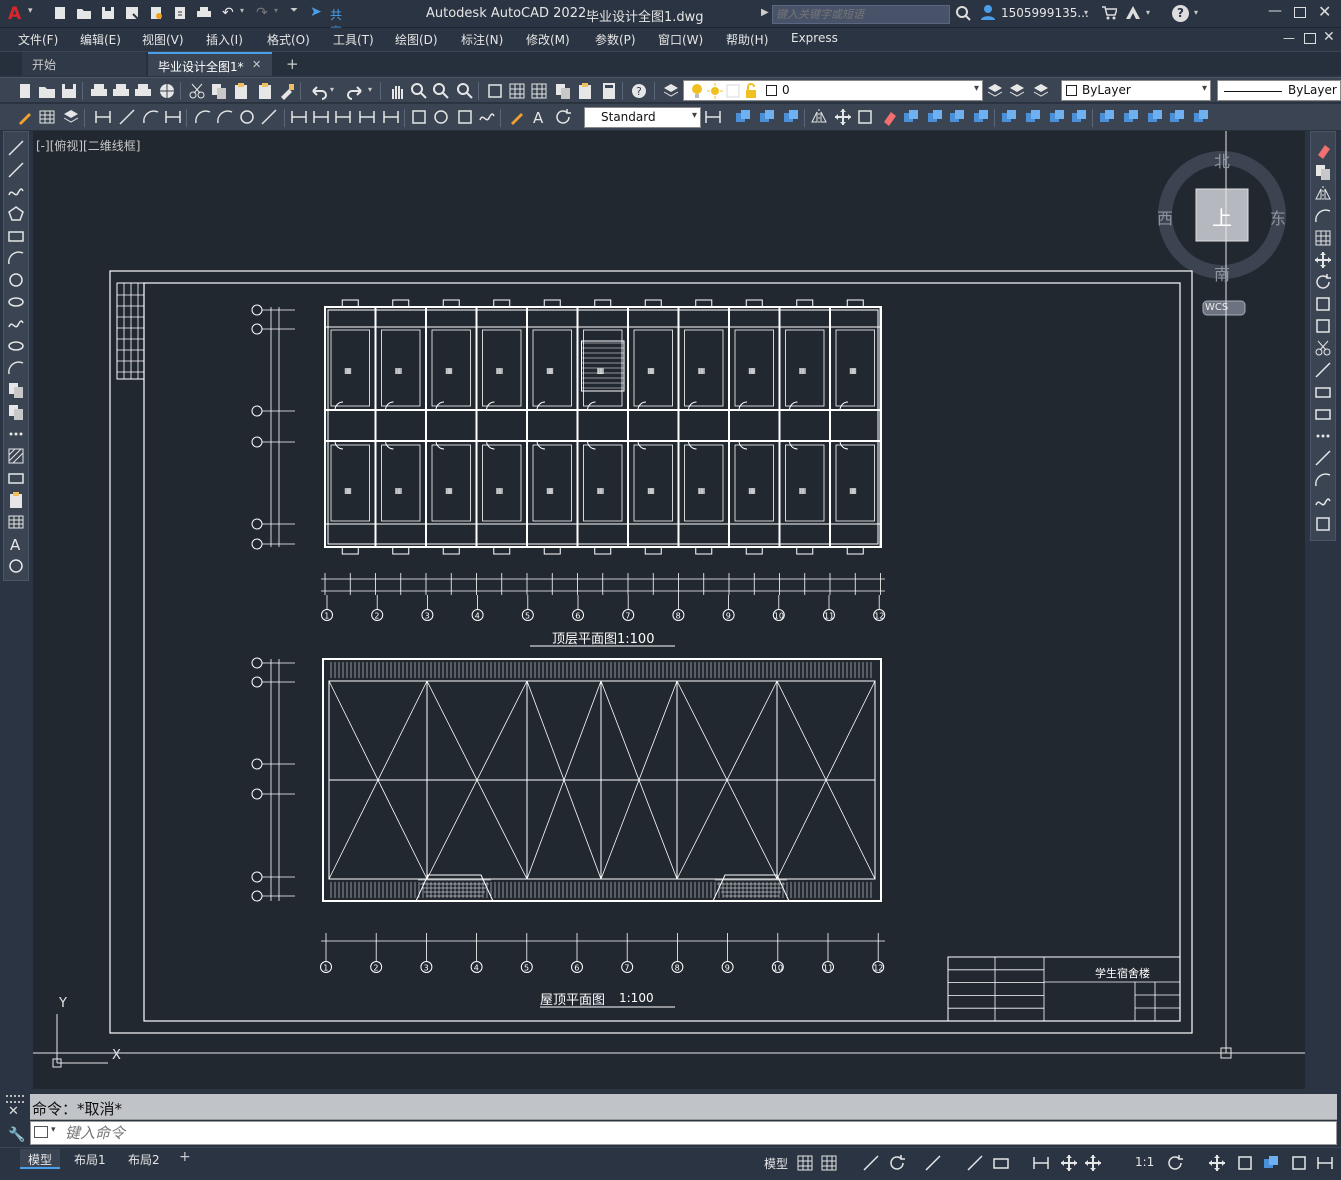 This screenshot has height=1180, width=1341. I want to click on search-icon, so click(963, 13).